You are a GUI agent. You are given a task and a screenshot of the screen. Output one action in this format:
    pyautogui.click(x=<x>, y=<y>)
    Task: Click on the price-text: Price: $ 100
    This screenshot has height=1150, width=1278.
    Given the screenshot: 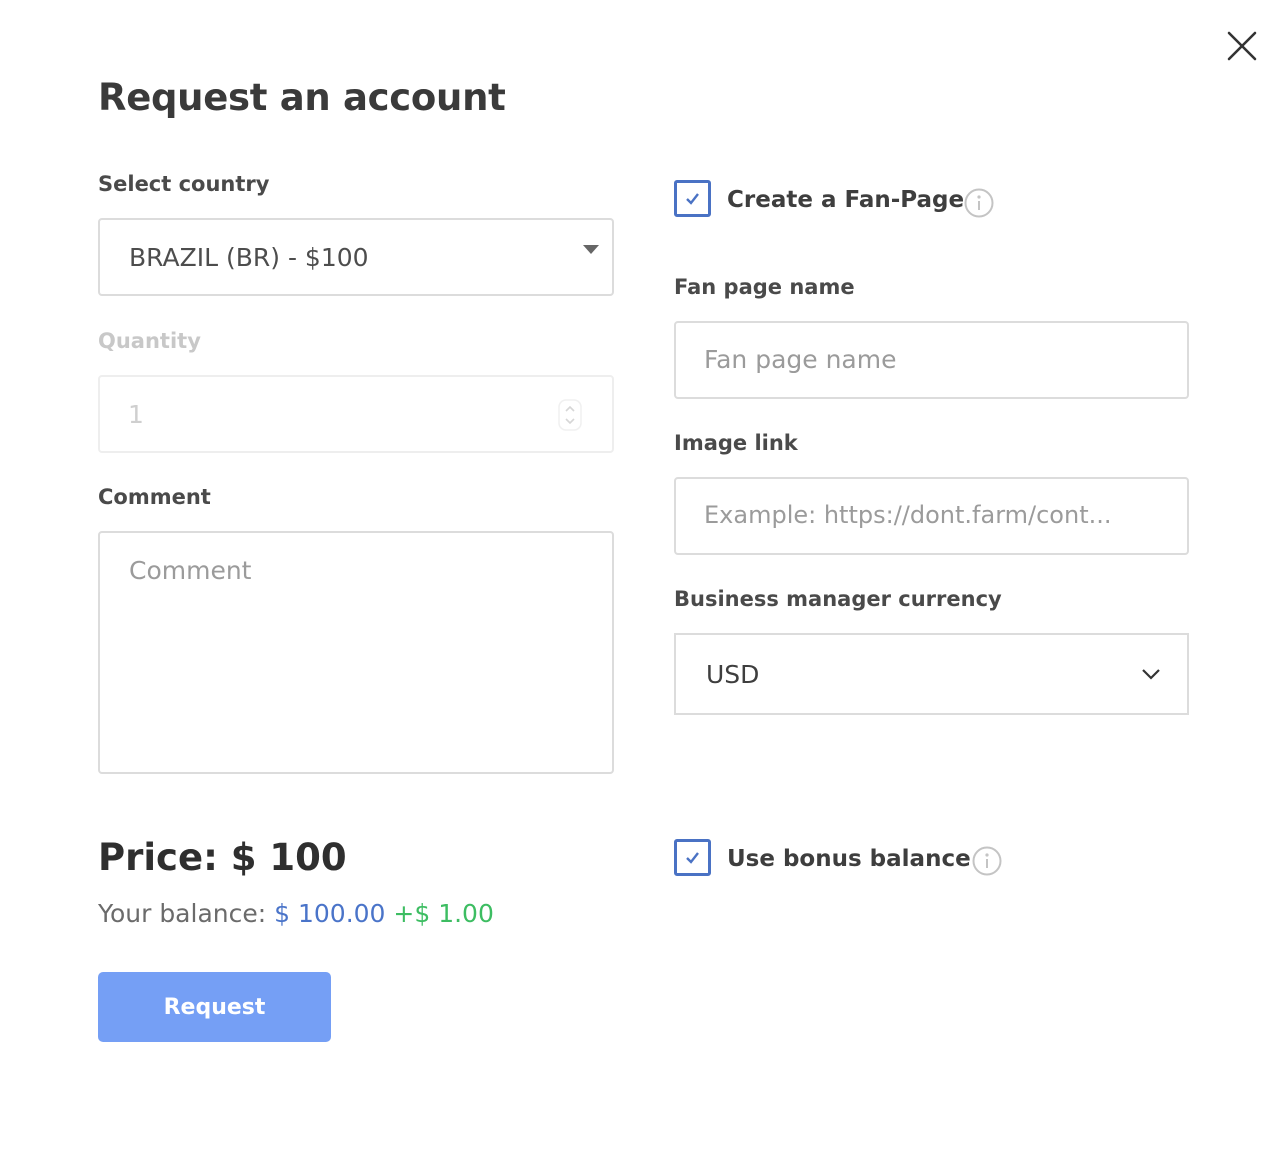 What is the action you would take?
    pyautogui.click(x=222, y=857)
    